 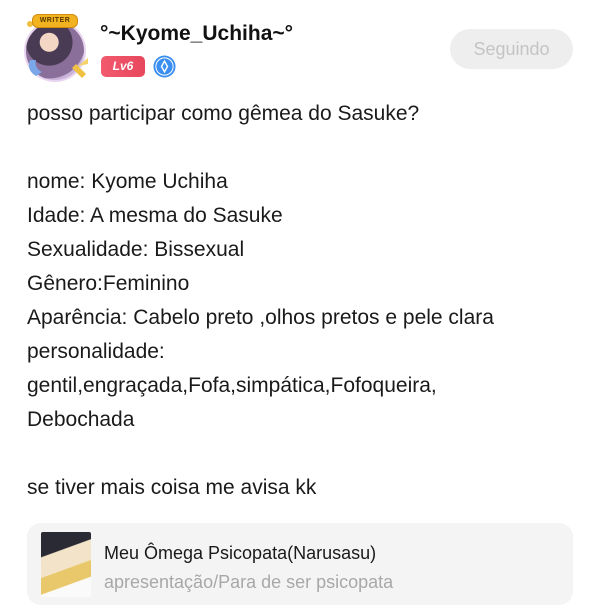 I want to click on linked-post-subtitle: apresentação/Para de ser psicopata, so click(x=249, y=582).